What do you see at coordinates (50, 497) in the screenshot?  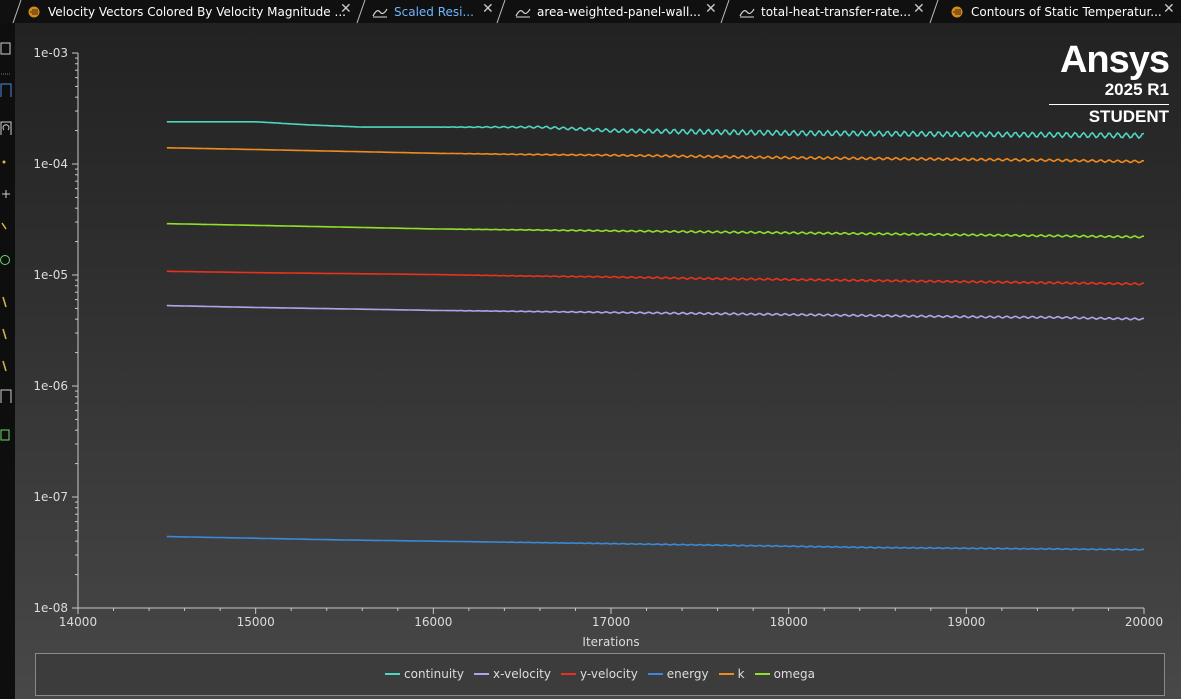 I see `y-tick-label: 1e-07` at bounding box center [50, 497].